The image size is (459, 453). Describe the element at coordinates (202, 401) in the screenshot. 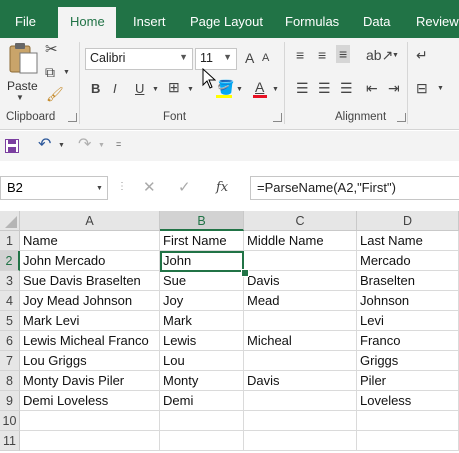

I see `cell-b9: Demi` at that location.